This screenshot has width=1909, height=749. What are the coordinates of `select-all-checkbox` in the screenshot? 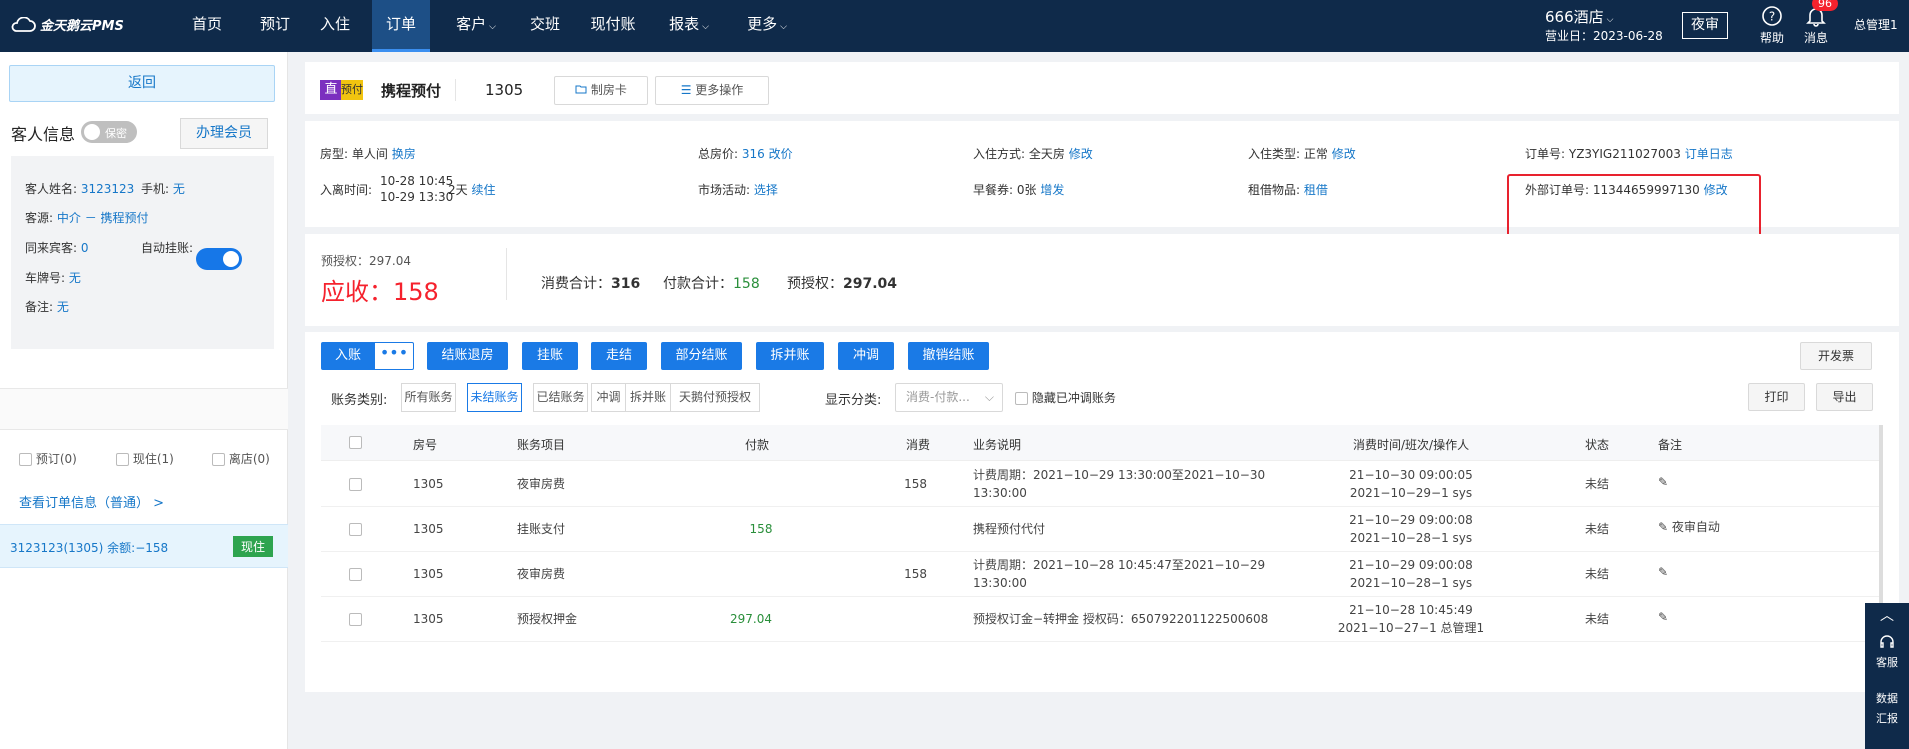 It's located at (355, 442).